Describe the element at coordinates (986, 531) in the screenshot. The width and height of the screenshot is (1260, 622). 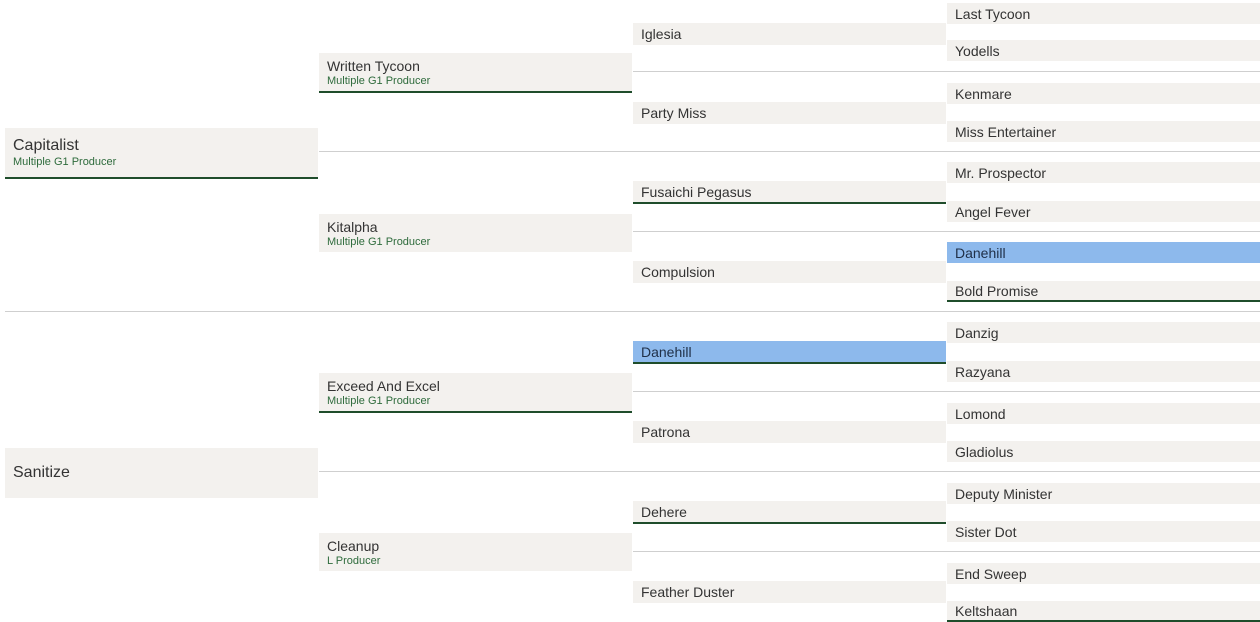
I see `horse-name: Sister Dot` at that location.